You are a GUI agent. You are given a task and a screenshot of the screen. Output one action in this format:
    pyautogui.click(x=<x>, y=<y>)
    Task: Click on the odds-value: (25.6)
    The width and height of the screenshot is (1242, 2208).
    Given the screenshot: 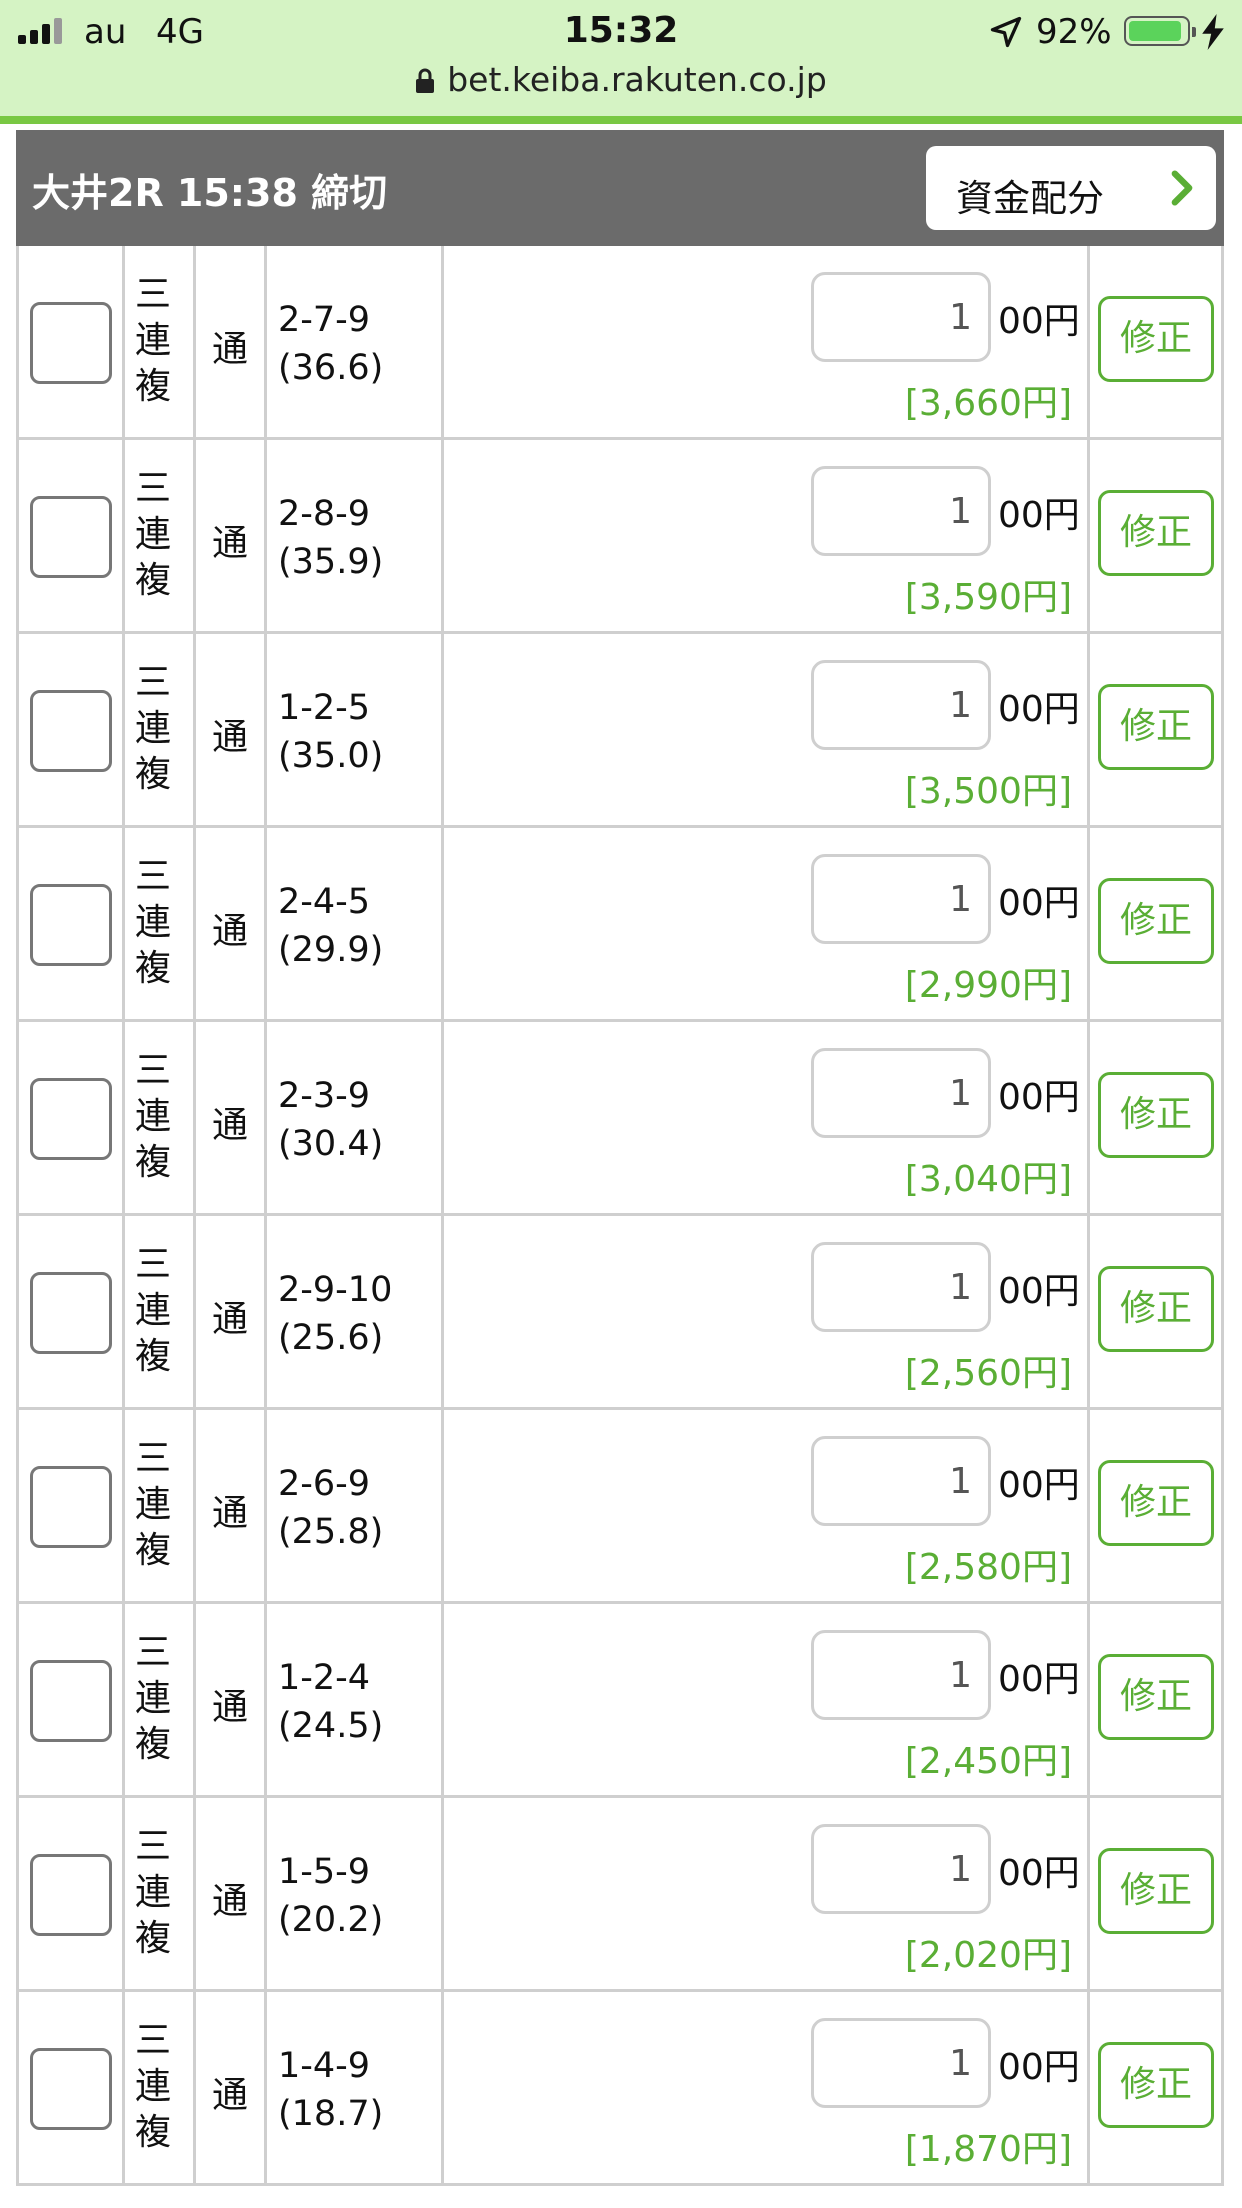 What is the action you would take?
    pyautogui.click(x=331, y=1338)
    